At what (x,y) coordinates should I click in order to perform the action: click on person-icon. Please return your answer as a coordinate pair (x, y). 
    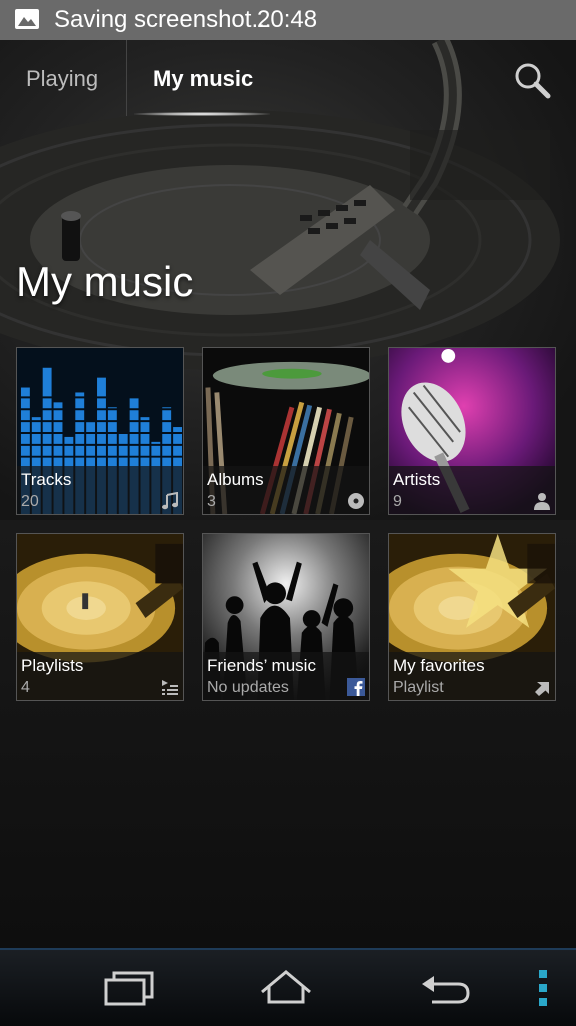
    Looking at the image, I should click on (542, 501).